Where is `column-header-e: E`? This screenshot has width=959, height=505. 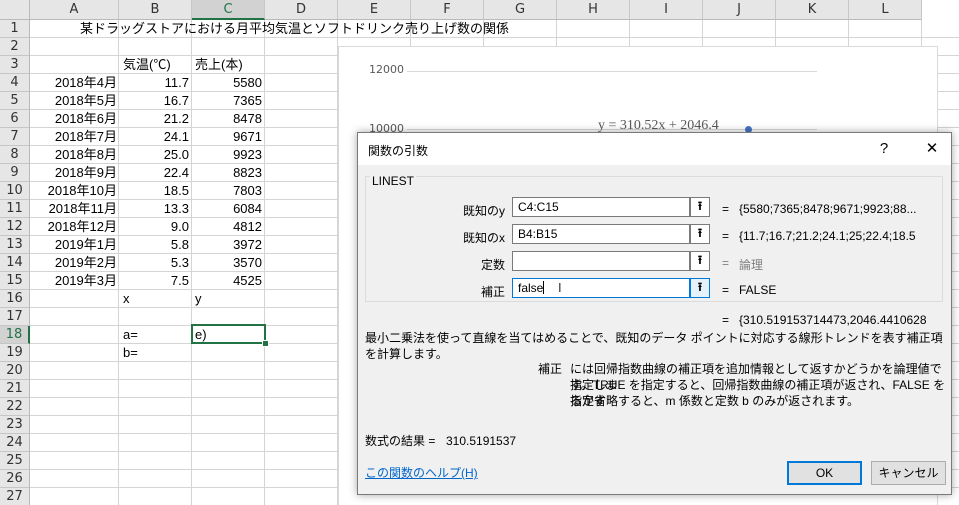
column-header-e: E is located at coordinates (374, 10).